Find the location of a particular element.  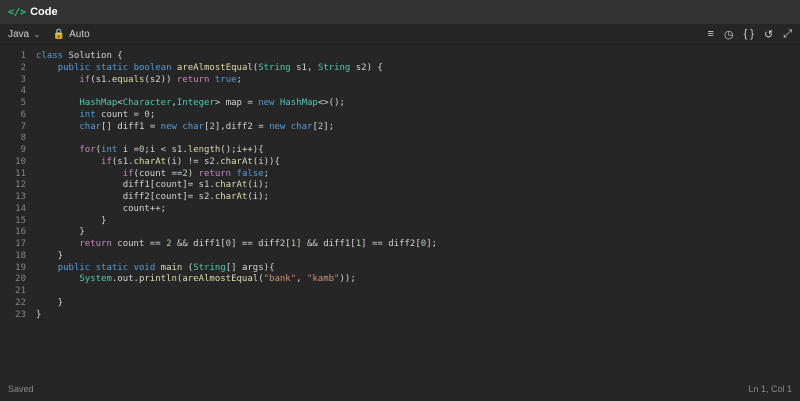

code-line: 11 if(count ==2) return false; is located at coordinates (400, 175).